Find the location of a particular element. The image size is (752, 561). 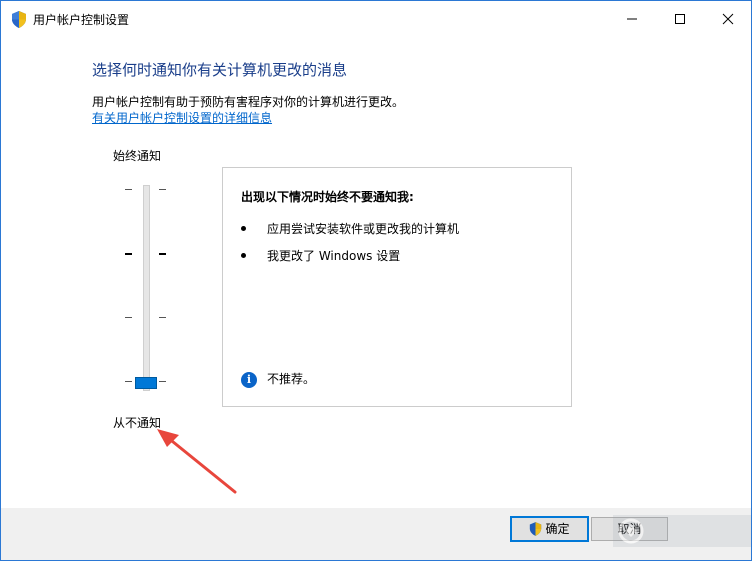

maximize-button is located at coordinates (680, 19).